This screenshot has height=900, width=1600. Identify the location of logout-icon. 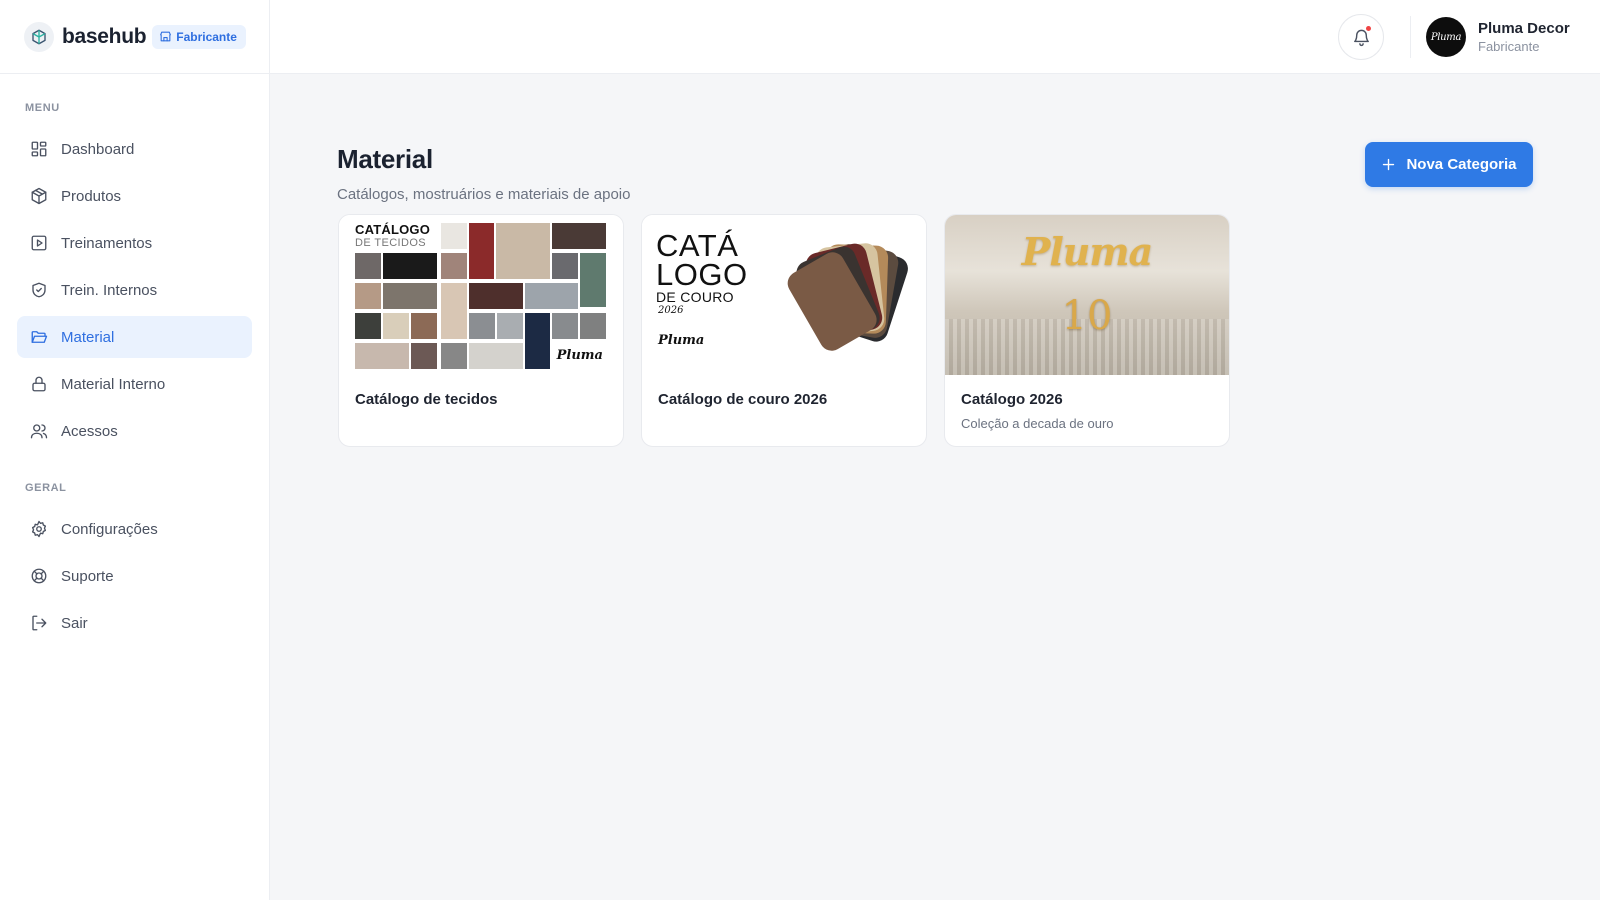
(39, 623).